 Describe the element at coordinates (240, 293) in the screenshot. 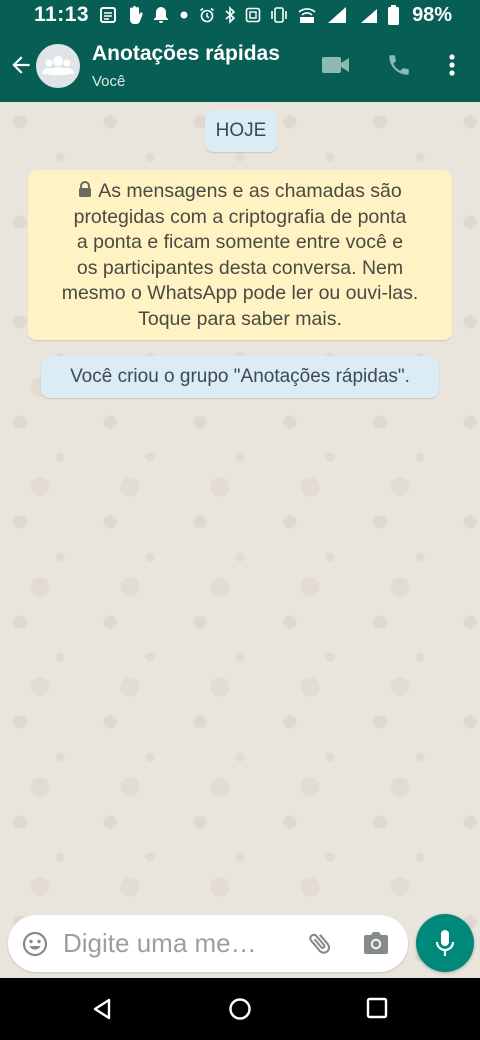

I see `encryption-line-5: mesmo o WhatsApp pode ler ou ouvi-las.` at that location.